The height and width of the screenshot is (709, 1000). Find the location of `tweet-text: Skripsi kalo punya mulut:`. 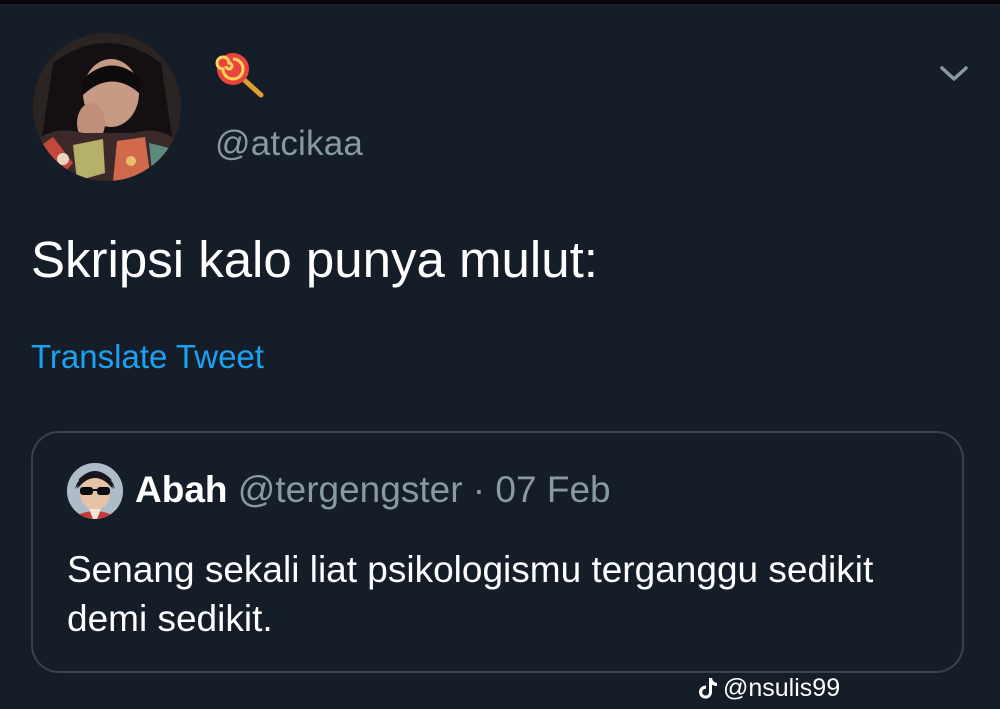

tweet-text: Skripsi kalo punya mulut: is located at coordinates (314, 259).